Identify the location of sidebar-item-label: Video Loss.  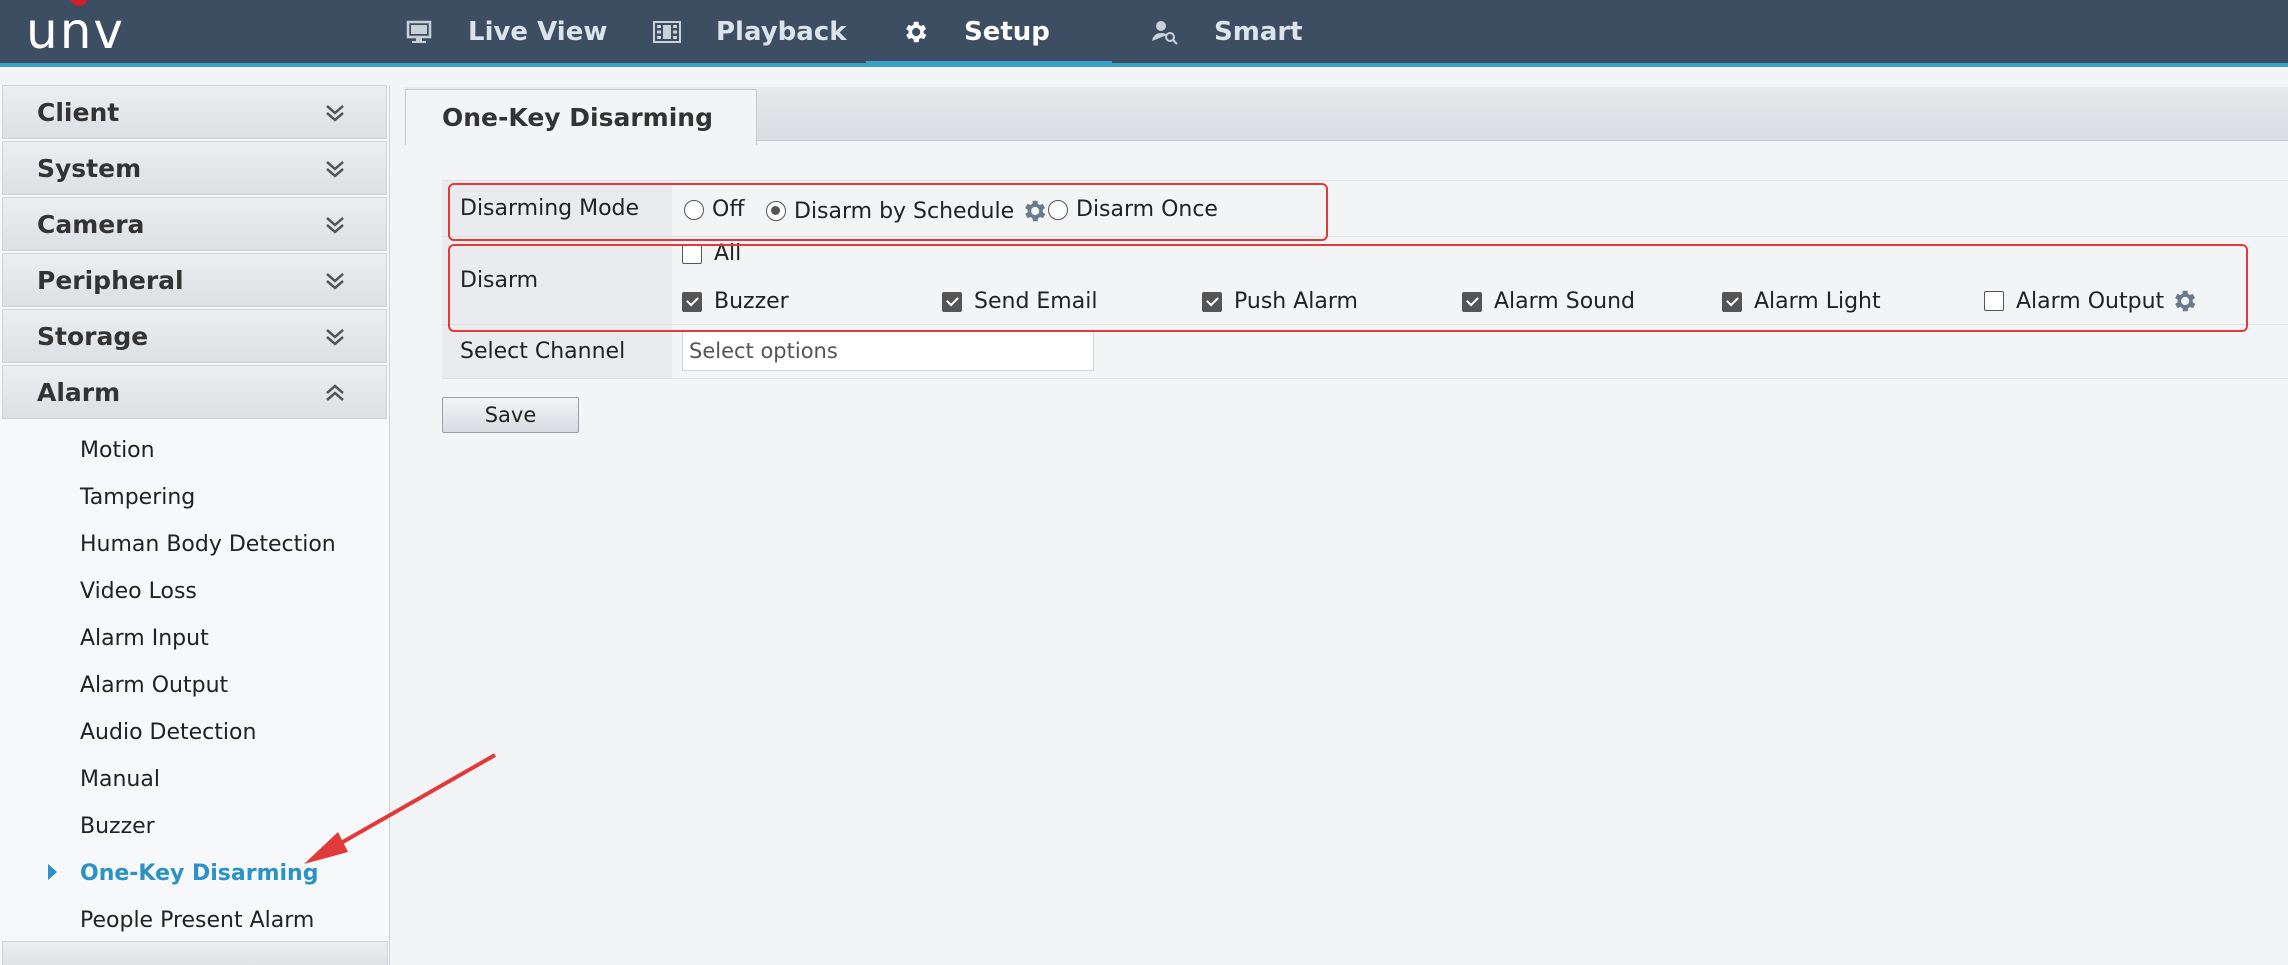
(138, 591).